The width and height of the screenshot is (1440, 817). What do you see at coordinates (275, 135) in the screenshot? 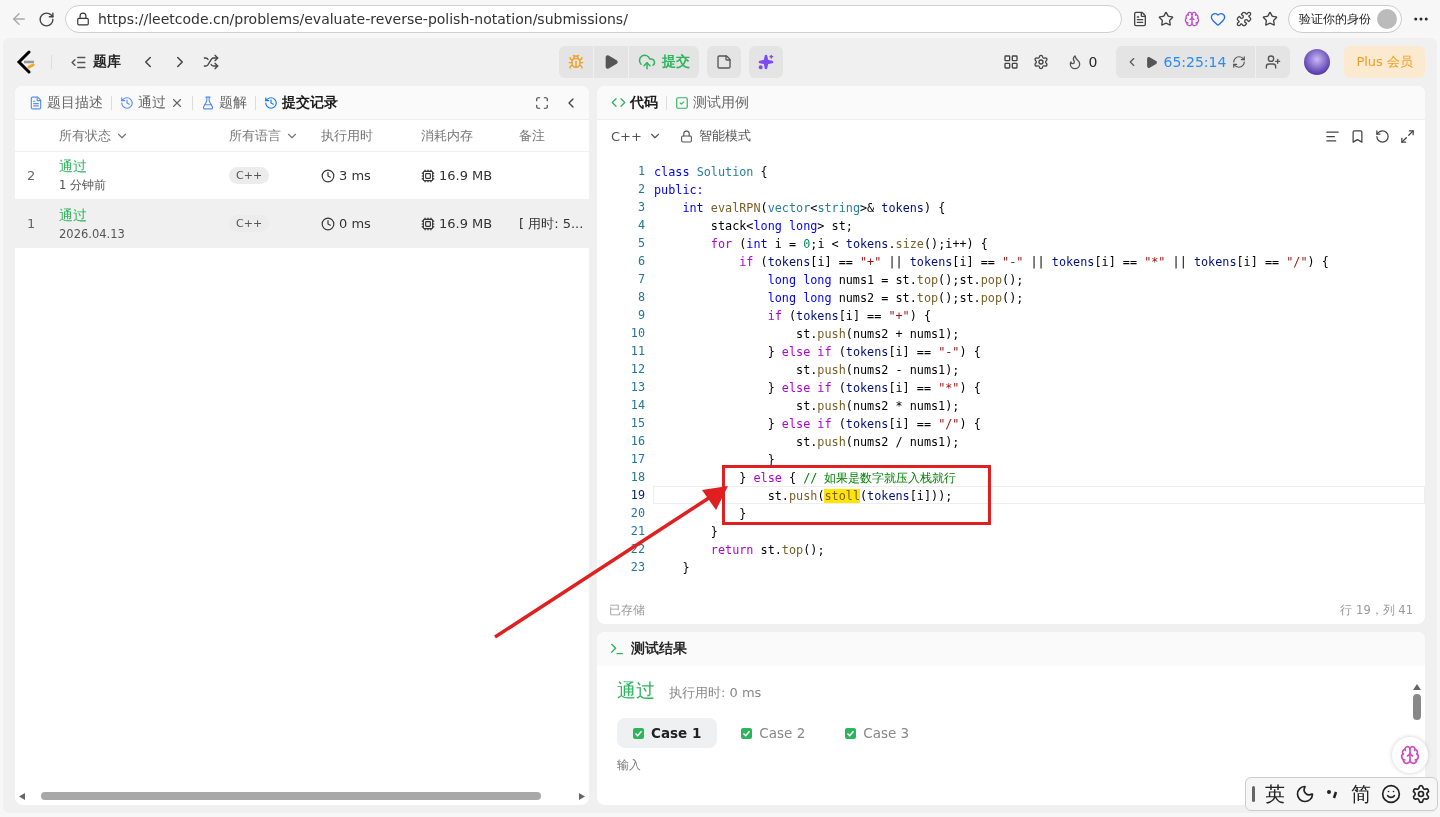
I see `column-header: 所有语言` at bounding box center [275, 135].